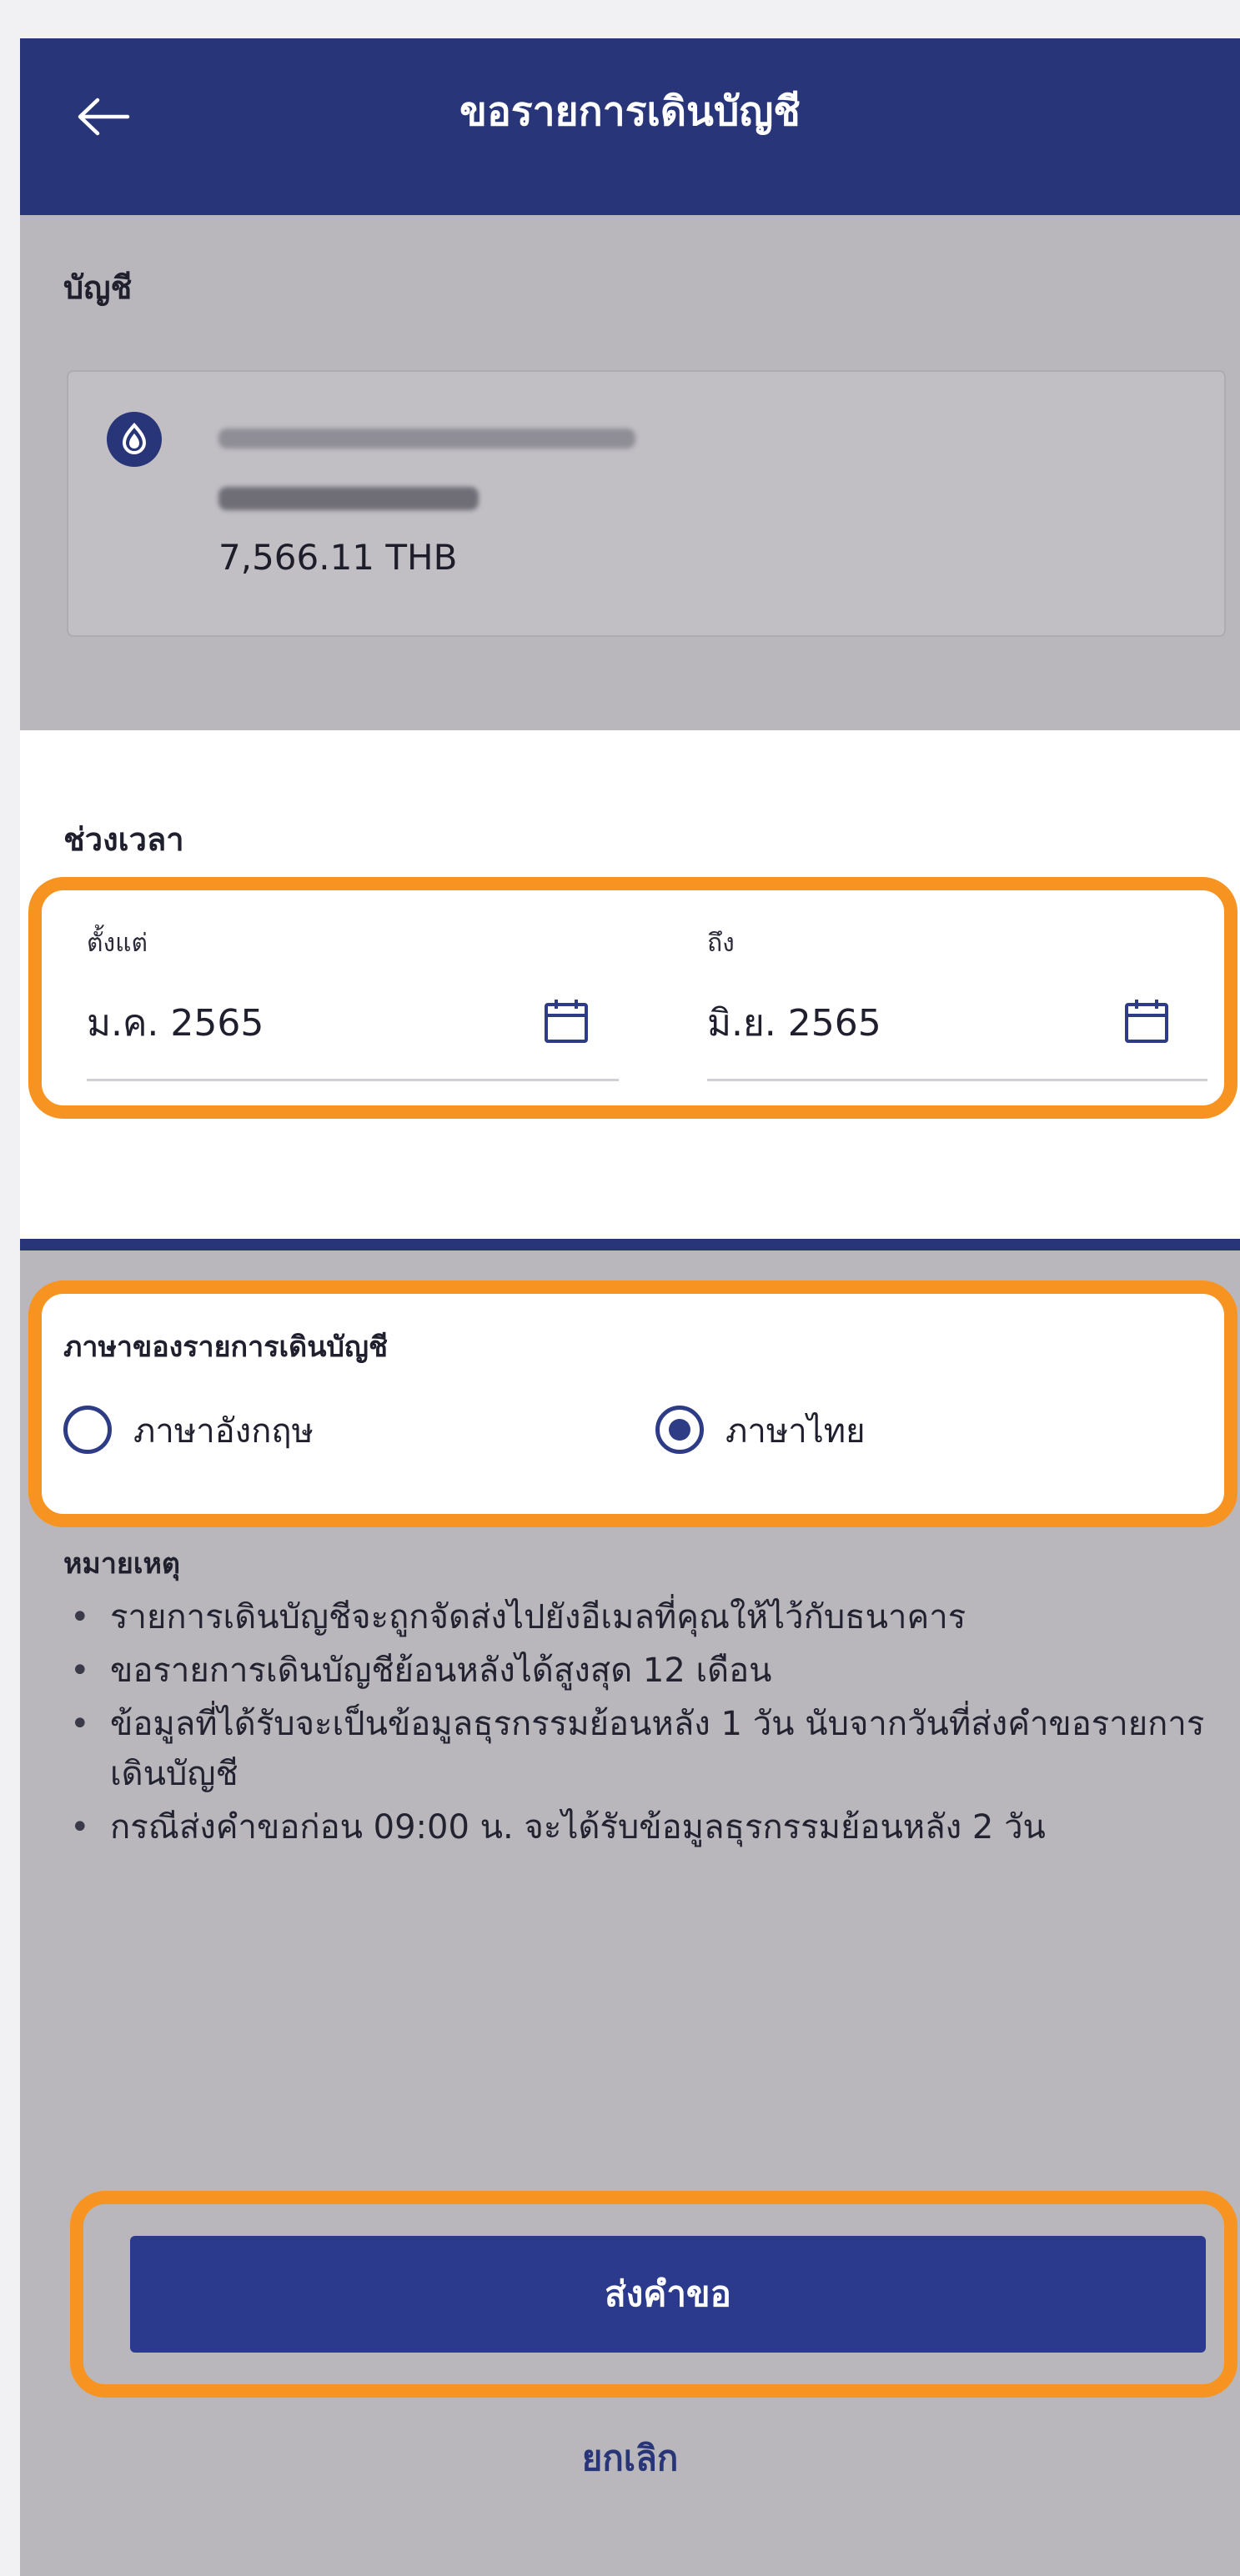  What do you see at coordinates (223, 1430) in the screenshot?
I see `radio-english-label: ภาษาอังกฤษ` at bounding box center [223, 1430].